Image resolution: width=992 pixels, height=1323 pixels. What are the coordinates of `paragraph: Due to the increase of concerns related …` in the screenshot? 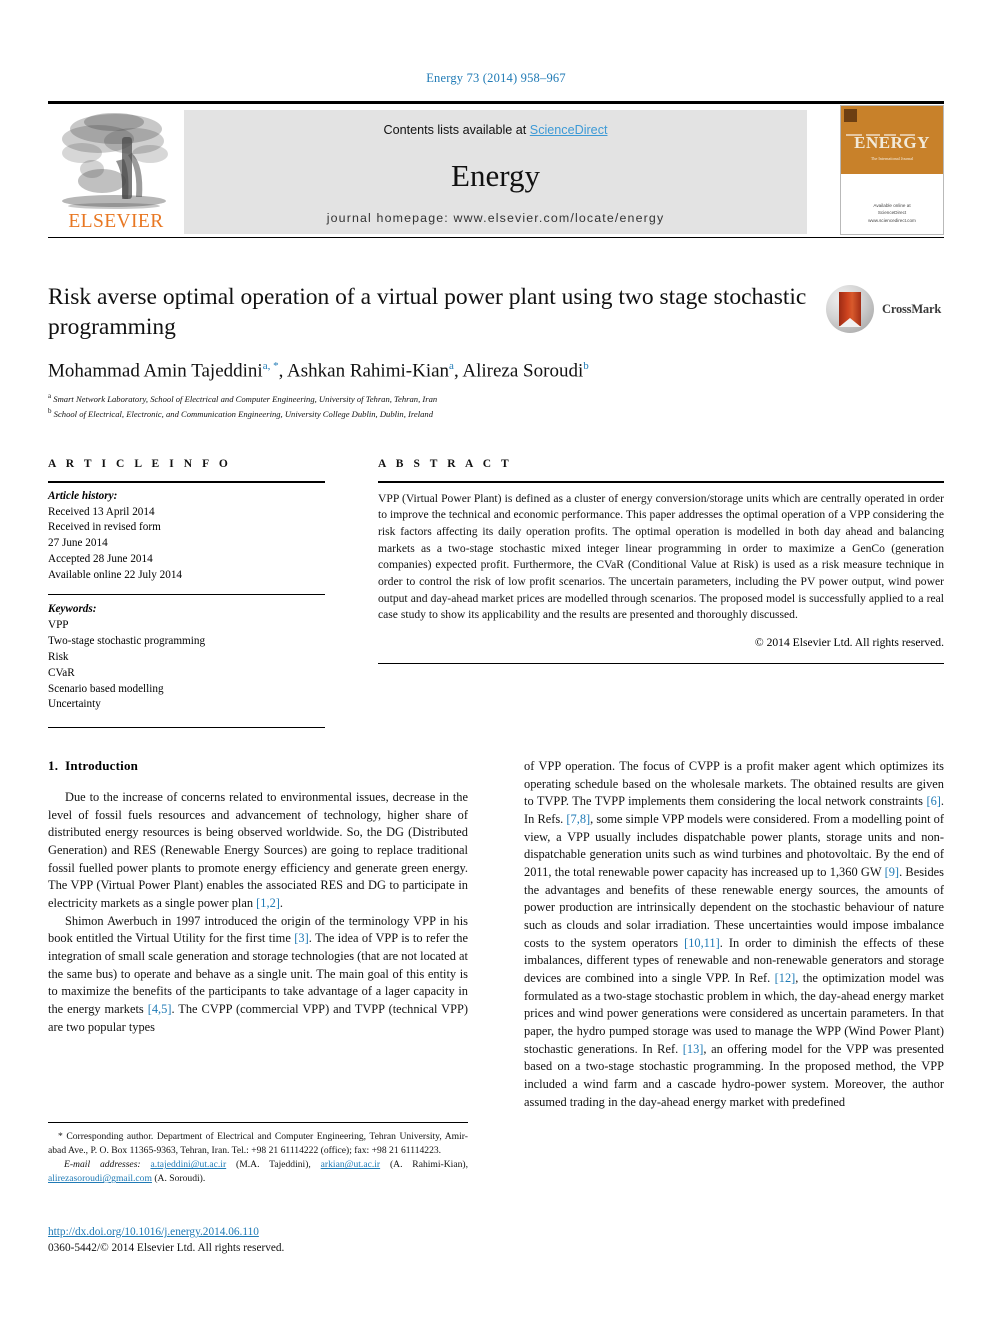 It's located at (258, 850).